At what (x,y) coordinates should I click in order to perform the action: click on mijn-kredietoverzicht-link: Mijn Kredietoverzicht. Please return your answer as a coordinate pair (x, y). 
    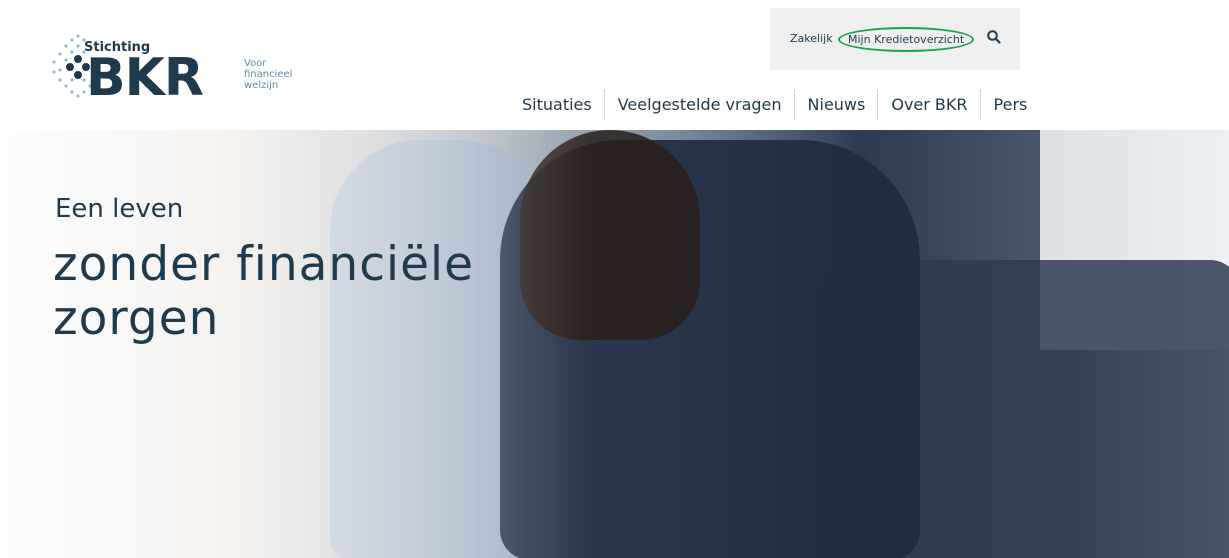
    Looking at the image, I should click on (906, 39).